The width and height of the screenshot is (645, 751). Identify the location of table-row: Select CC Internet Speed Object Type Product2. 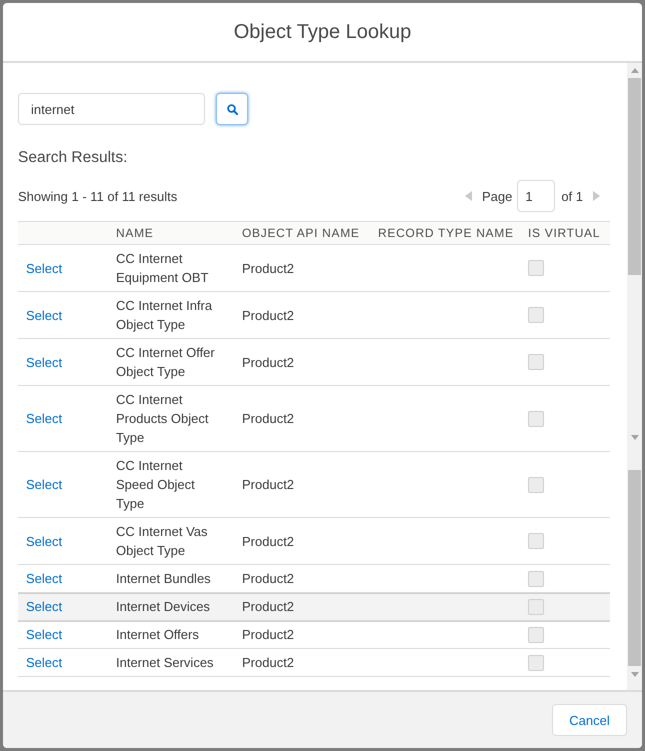
(314, 485).